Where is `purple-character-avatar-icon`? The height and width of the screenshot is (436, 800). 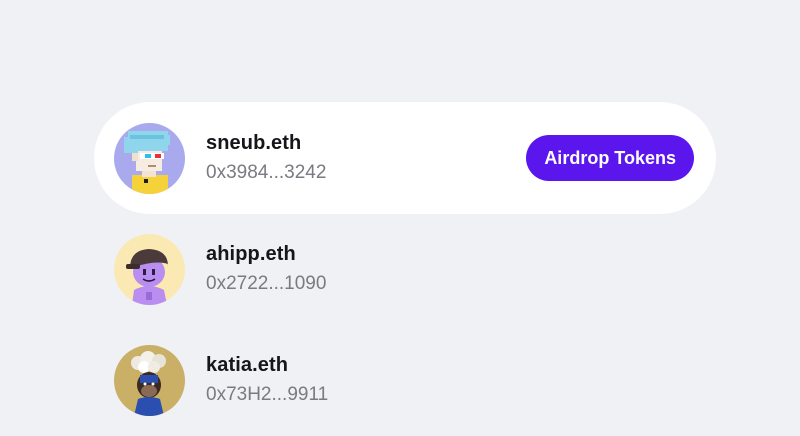 purple-character-avatar-icon is located at coordinates (149, 269).